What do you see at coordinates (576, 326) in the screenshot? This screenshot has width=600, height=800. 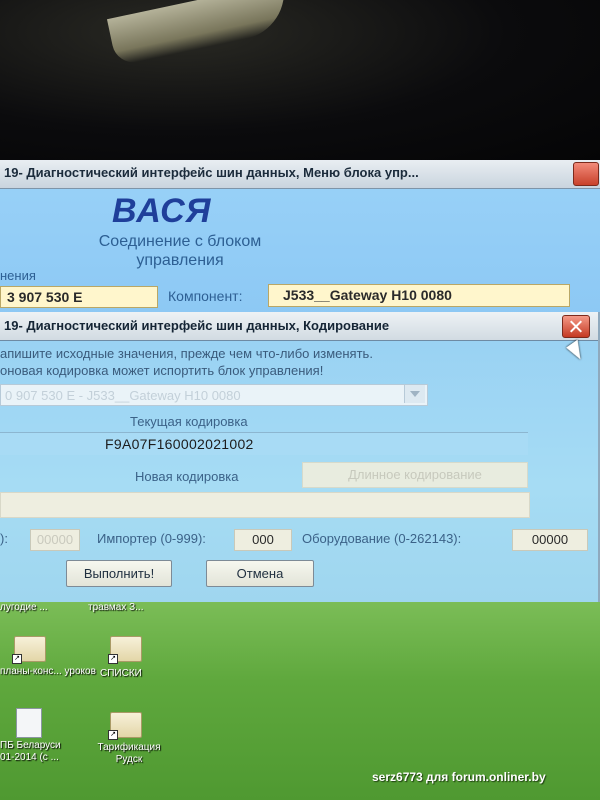 I see `close-icon` at bounding box center [576, 326].